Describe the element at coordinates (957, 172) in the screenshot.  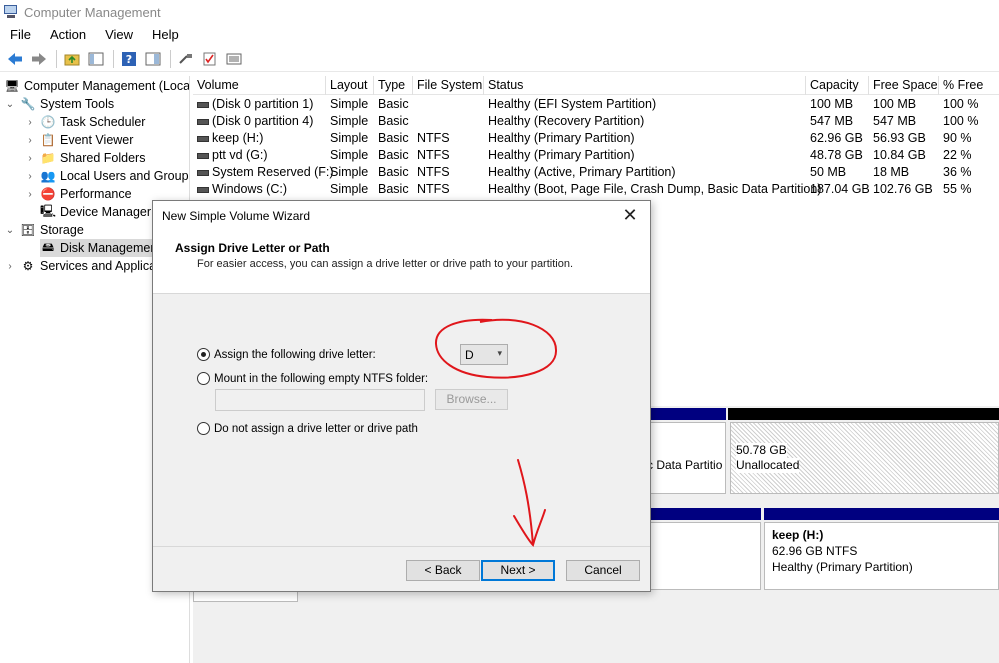
I see `cell-percent-free: 36 %` at that location.